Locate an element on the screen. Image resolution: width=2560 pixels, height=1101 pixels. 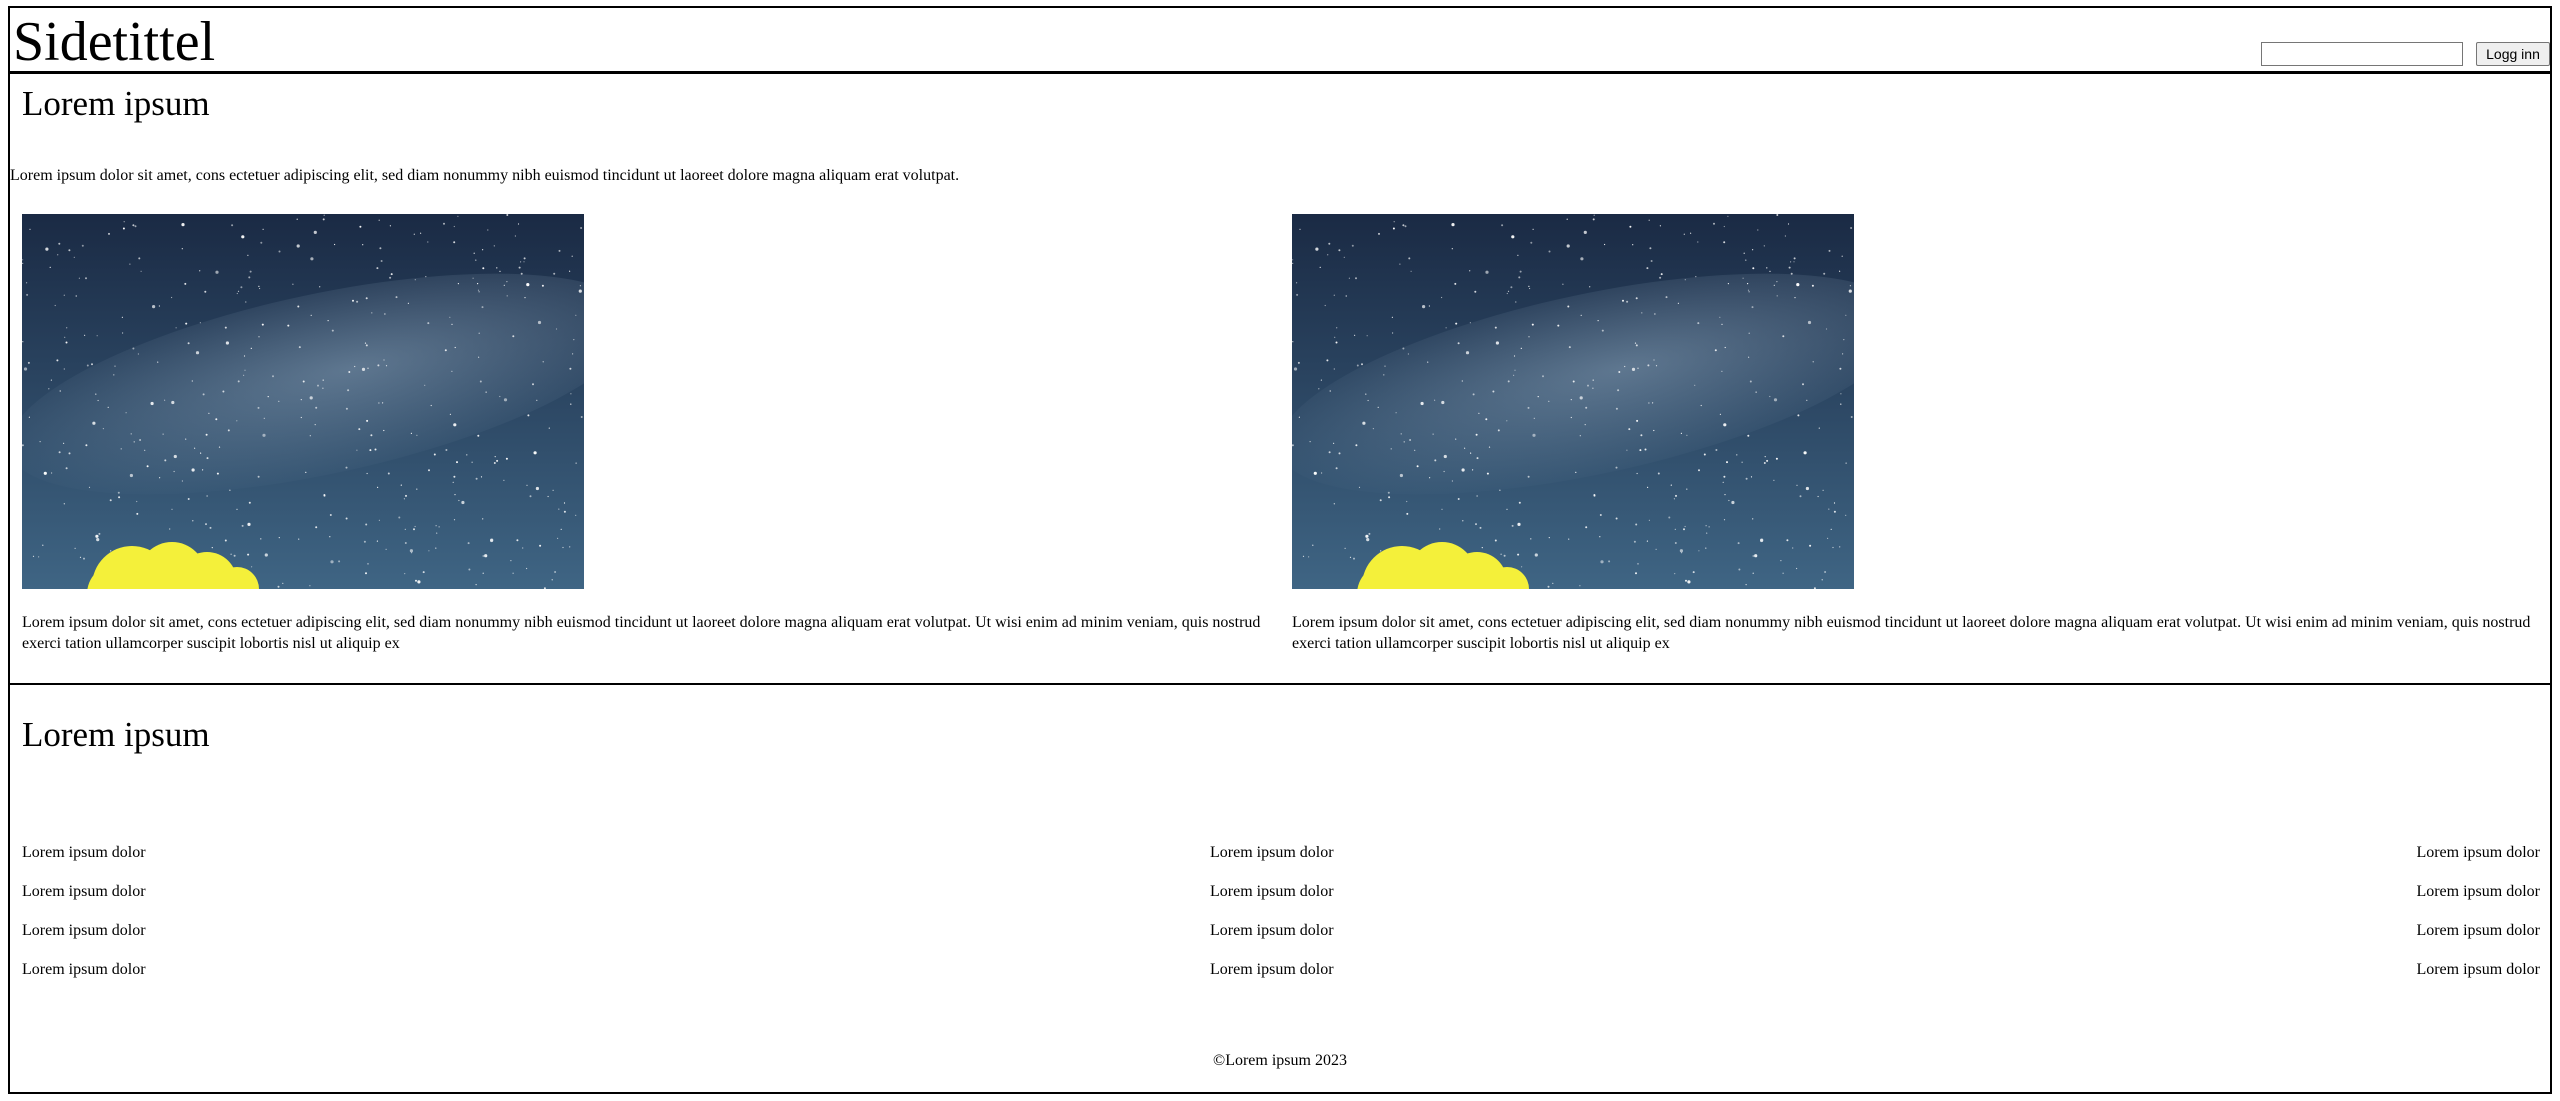
copyright-text: ©Lorem ipsum 2023 is located at coordinates (1280, 1060).